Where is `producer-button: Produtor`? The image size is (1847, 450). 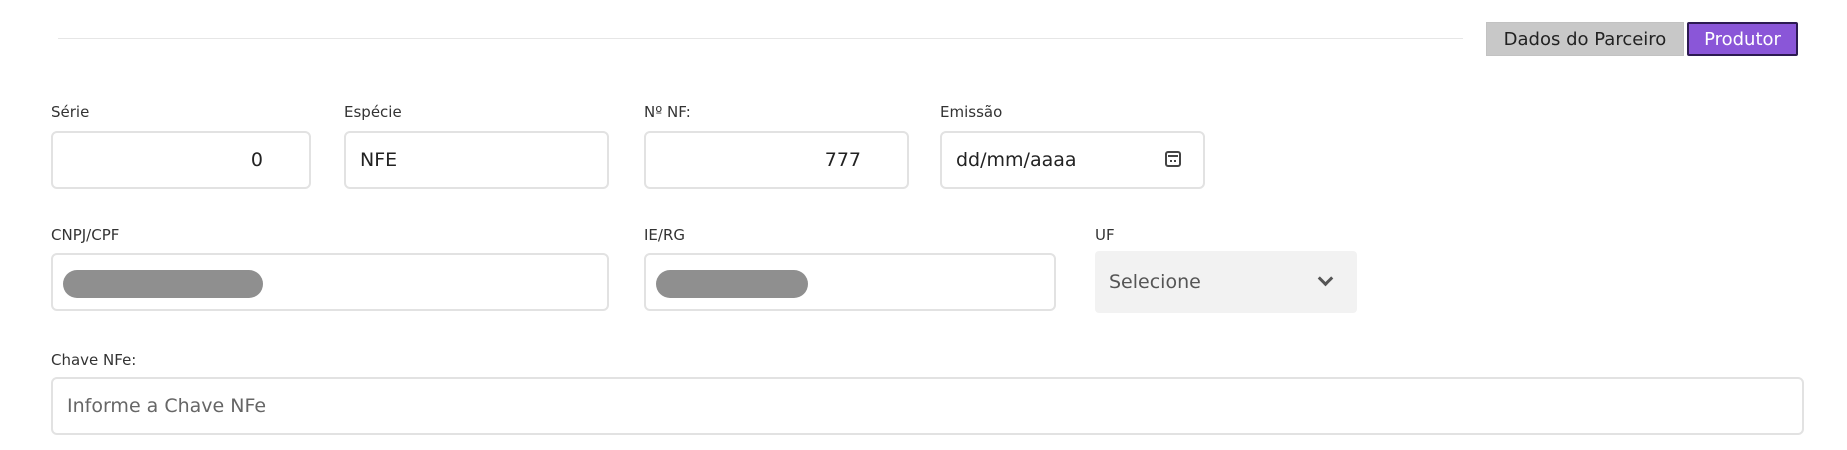 producer-button: Produtor is located at coordinates (1742, 39).